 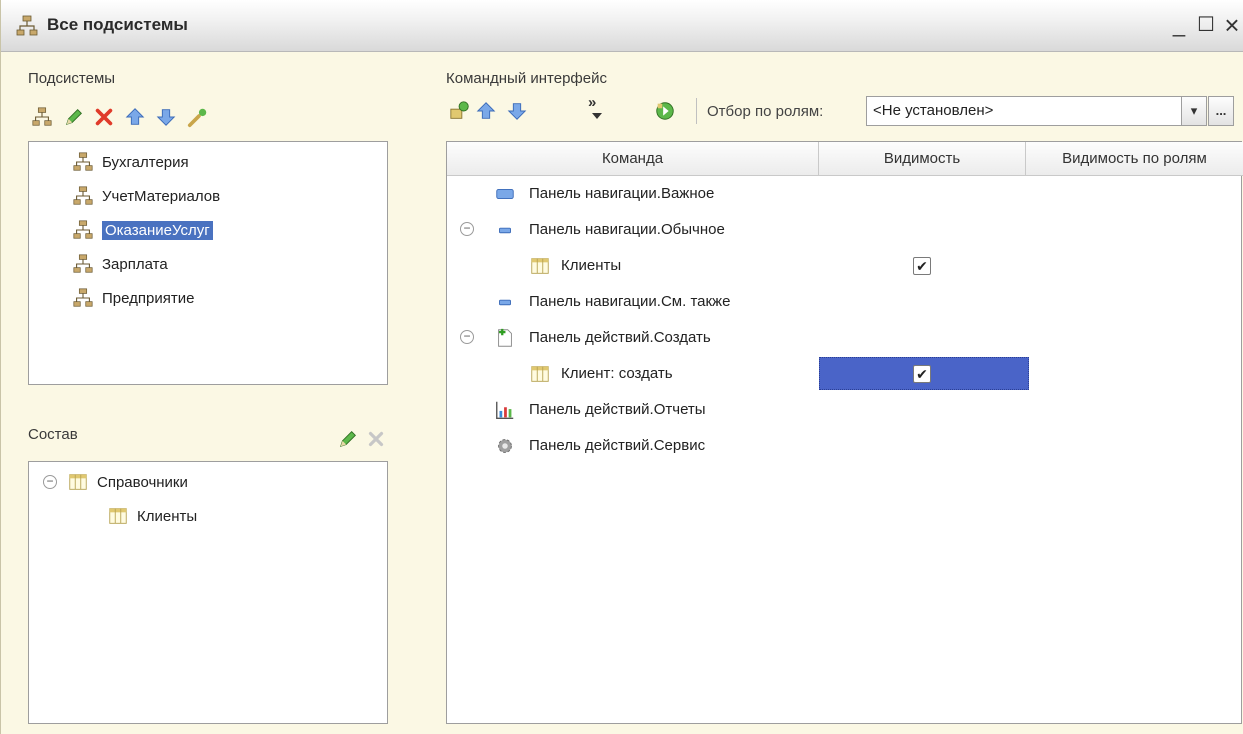 I want to click on more-dropdown-icon, so click(x=597, y=116).